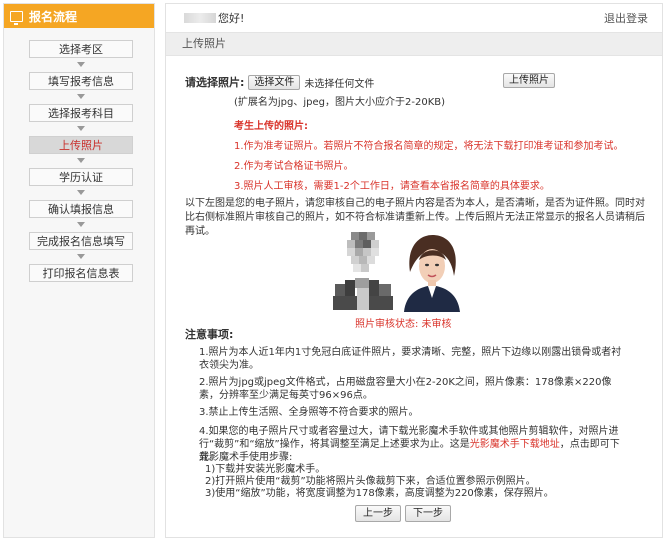  What do you see at coordinates (53, 16) in the screenshot?
I see `sidebar-title: 报名流程` at bounding box center [53, 16].